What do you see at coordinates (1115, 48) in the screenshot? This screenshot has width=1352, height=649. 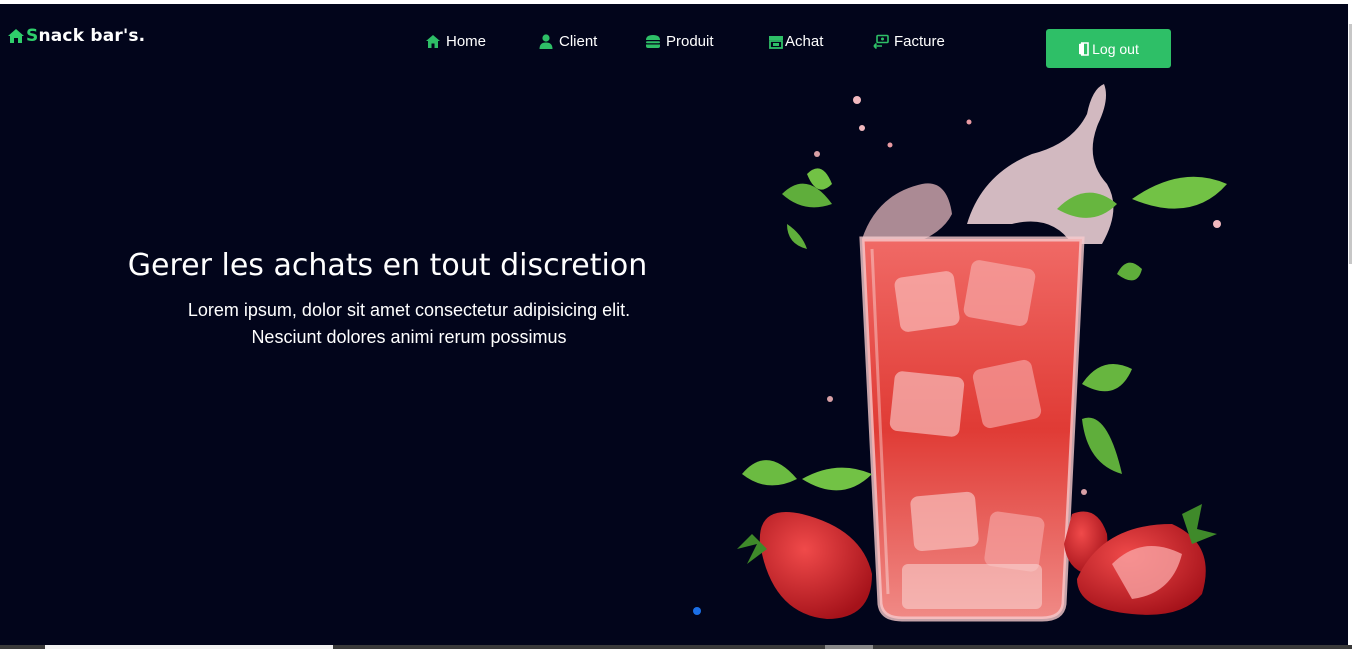 I see `logout-label: Log out` at bounding box center [1115, 48].